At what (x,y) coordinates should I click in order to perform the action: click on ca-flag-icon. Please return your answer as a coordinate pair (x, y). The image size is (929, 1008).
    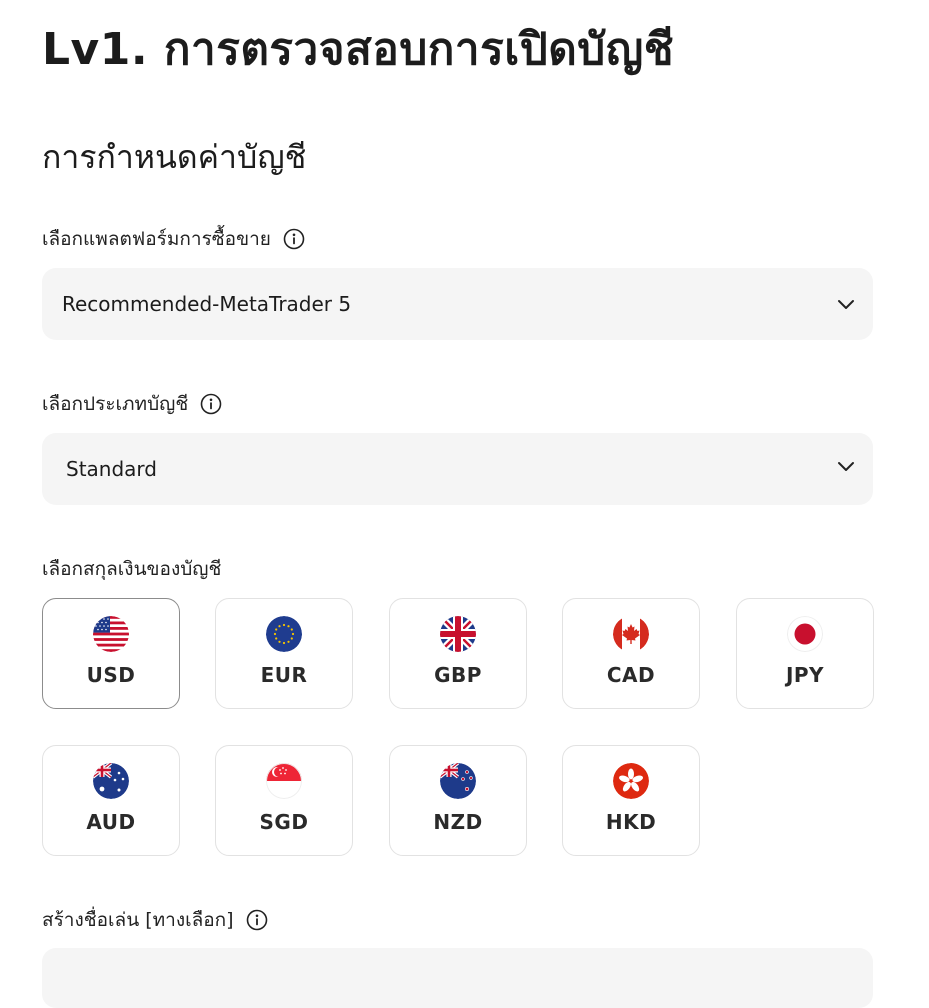
    Looking at the image, I should click on (631, 634).